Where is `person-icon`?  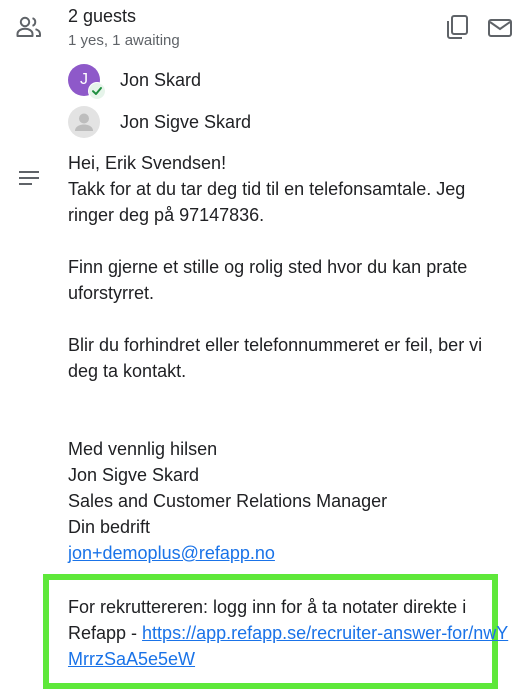
person-icon is located at coordinates (84, 122).